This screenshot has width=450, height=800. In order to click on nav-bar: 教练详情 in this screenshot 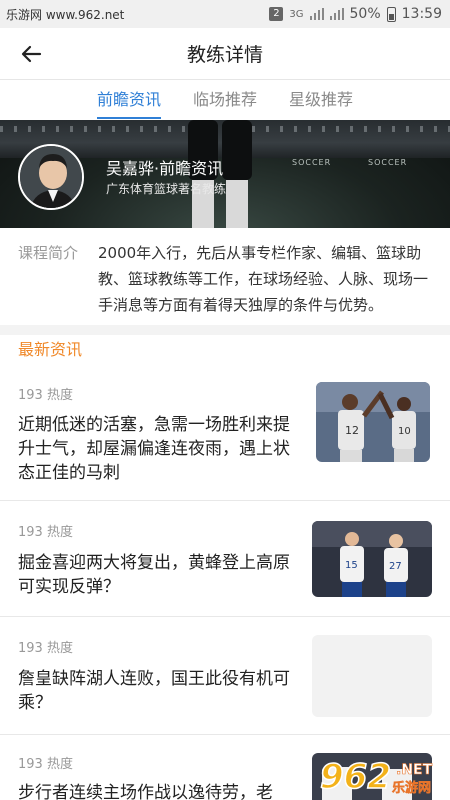, I will do `click(225, 54)`.